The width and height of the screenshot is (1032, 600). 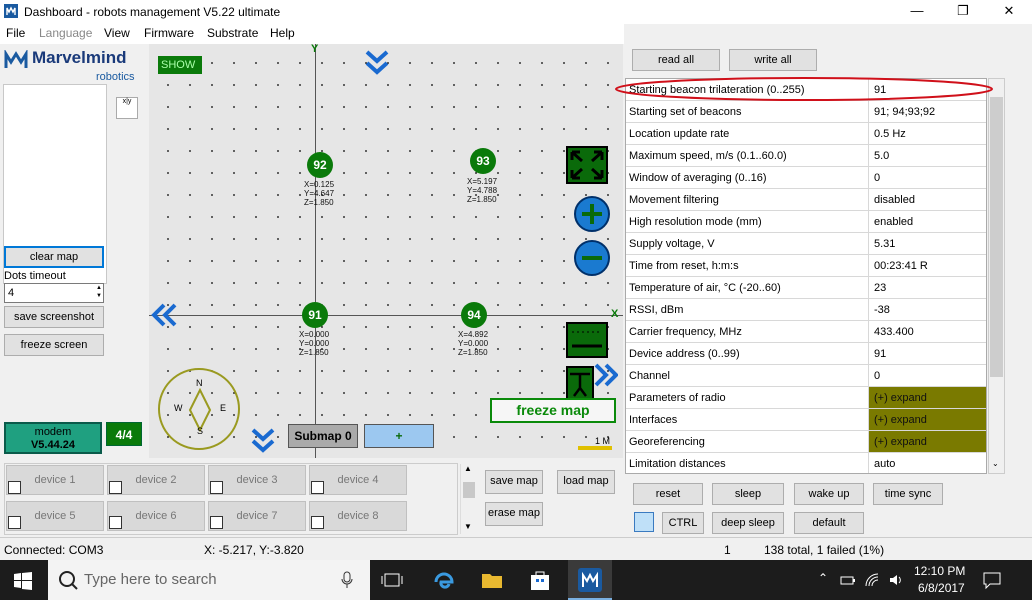 I want to click on deep-sleep-button: deep sleep, so click(x=748, y=523).